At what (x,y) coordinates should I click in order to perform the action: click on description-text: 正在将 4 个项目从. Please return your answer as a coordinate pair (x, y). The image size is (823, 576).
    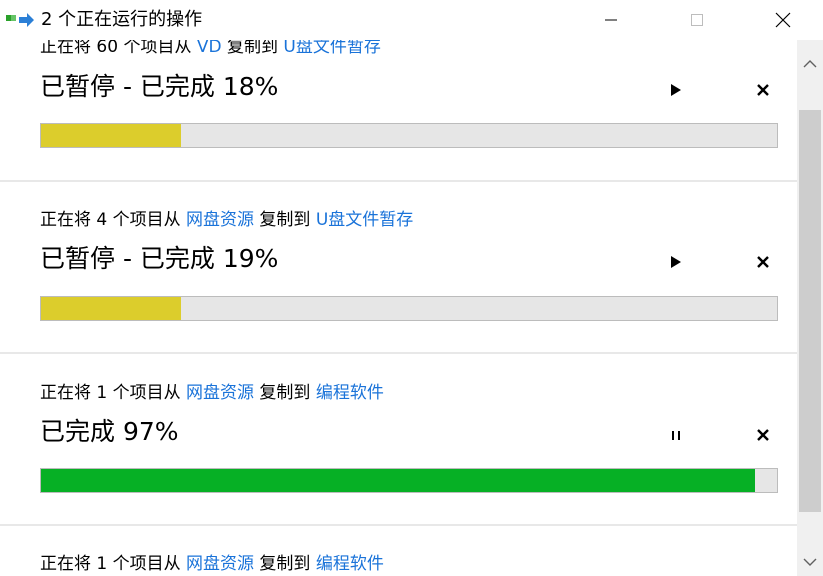
    Looking at the image, I should click on (113, 220).